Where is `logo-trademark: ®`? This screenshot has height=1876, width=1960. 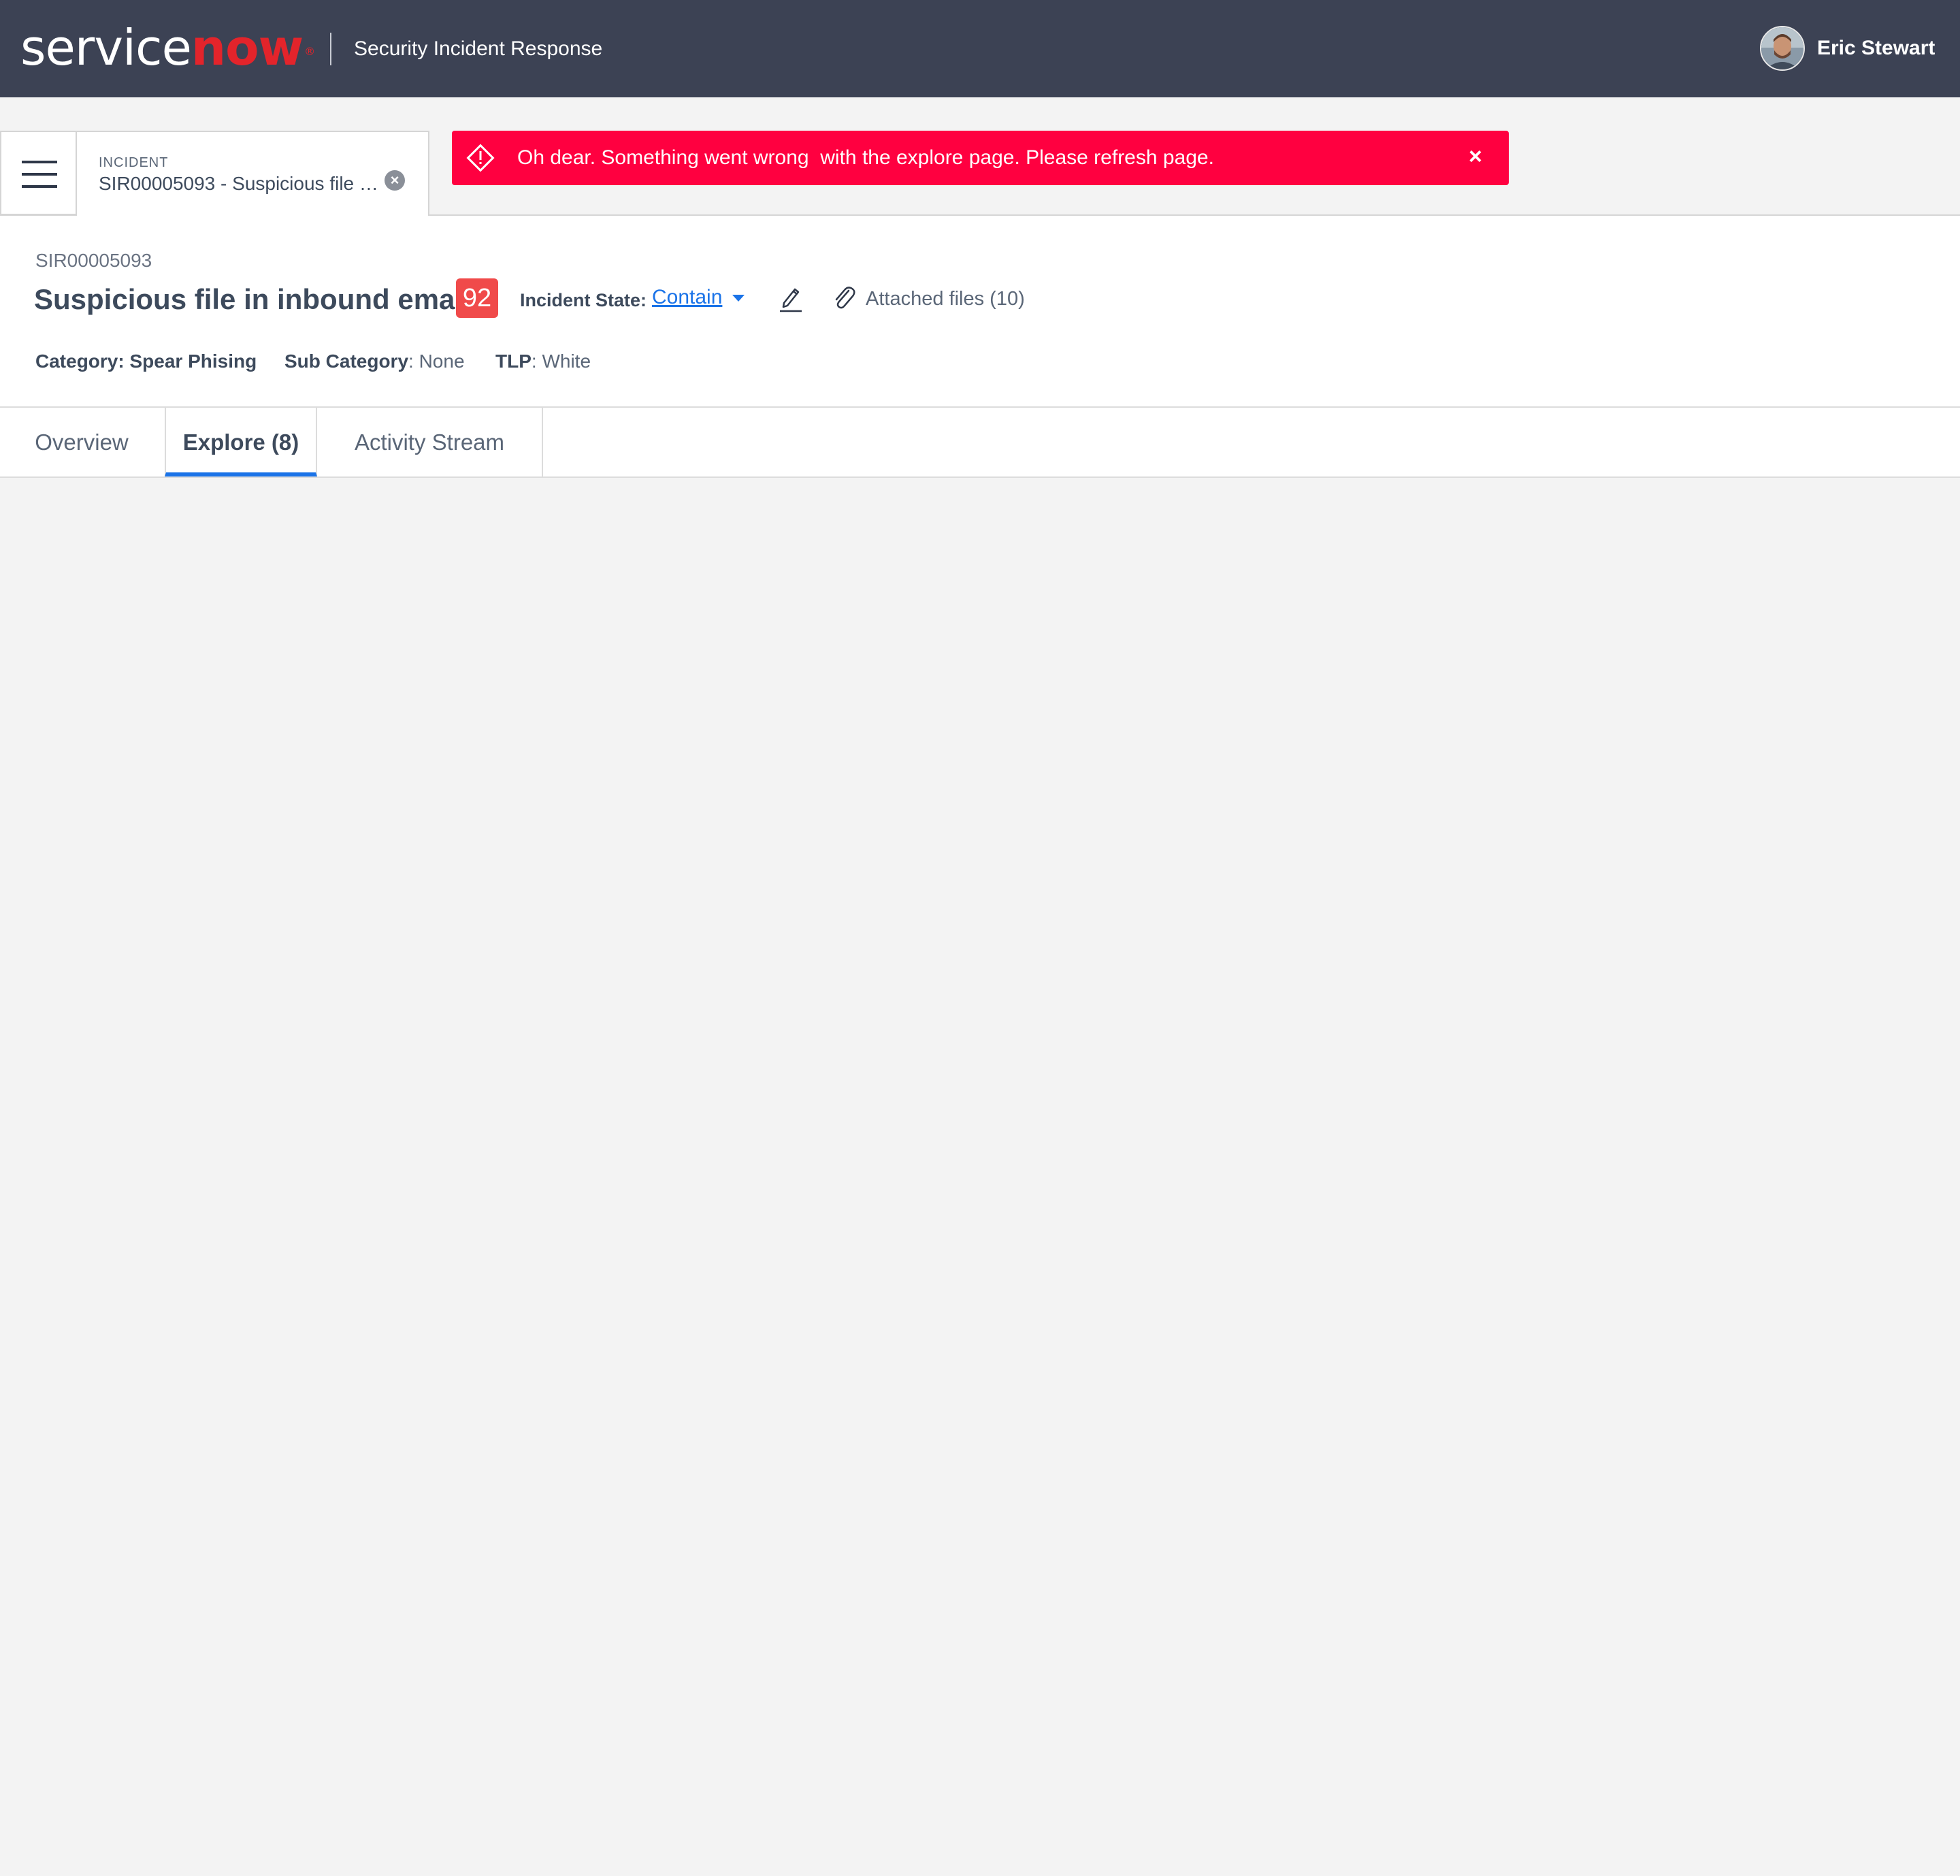
logo-trademark: ® is located at coordinates (310, 51).